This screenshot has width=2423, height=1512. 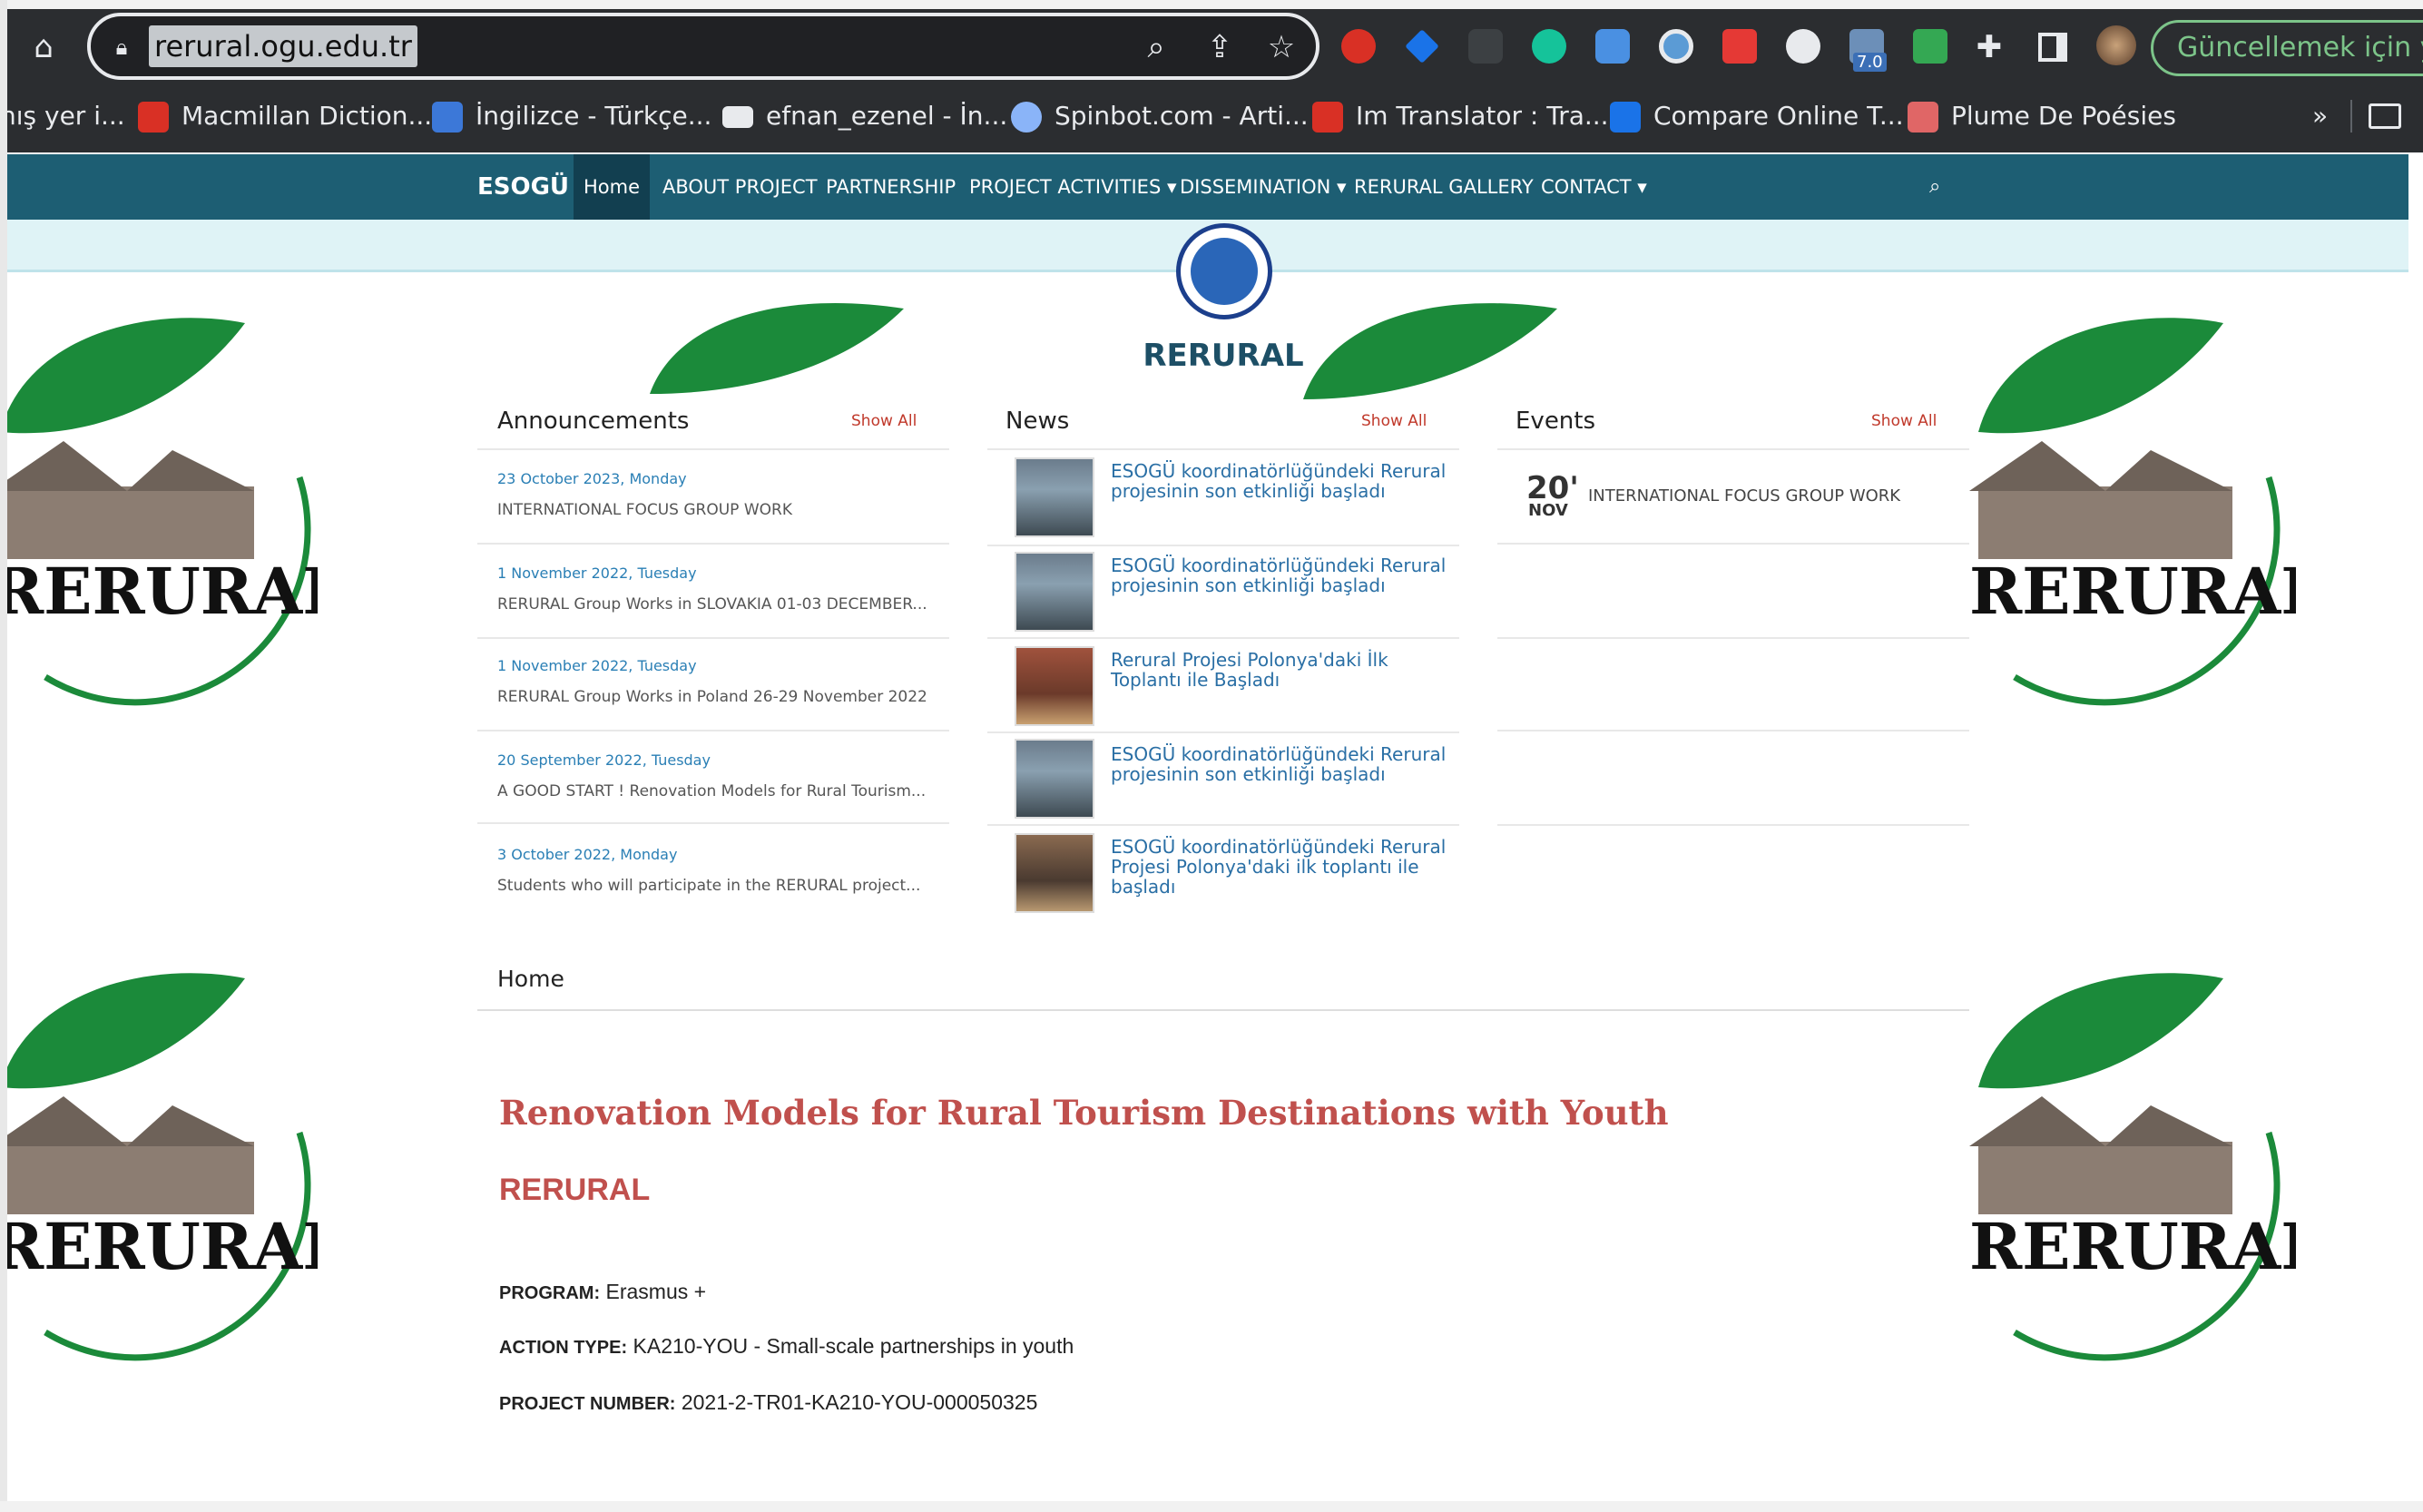 What do you see at coordinates (283, 46) in the screenshot?
I see `url-text: rerural.ogu.edu.tr` at bounding box center [283, 46].